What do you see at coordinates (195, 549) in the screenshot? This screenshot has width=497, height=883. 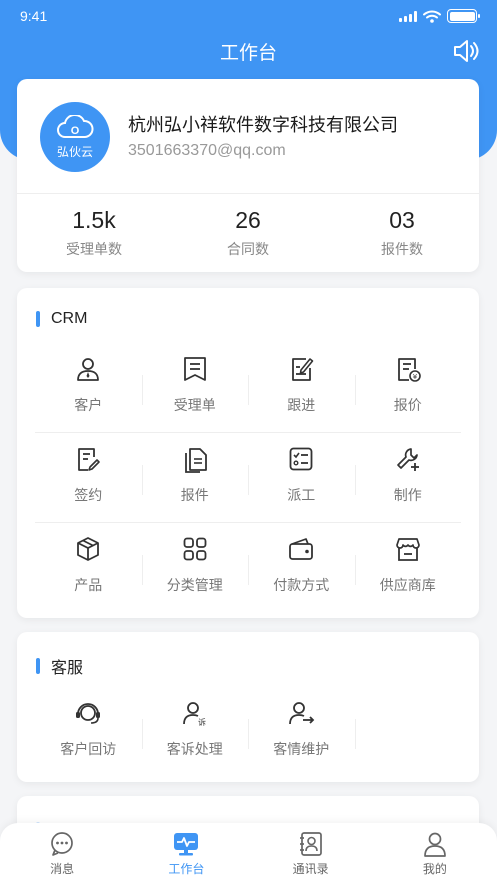 I see `category-icon` at bounding box center [195, 549].